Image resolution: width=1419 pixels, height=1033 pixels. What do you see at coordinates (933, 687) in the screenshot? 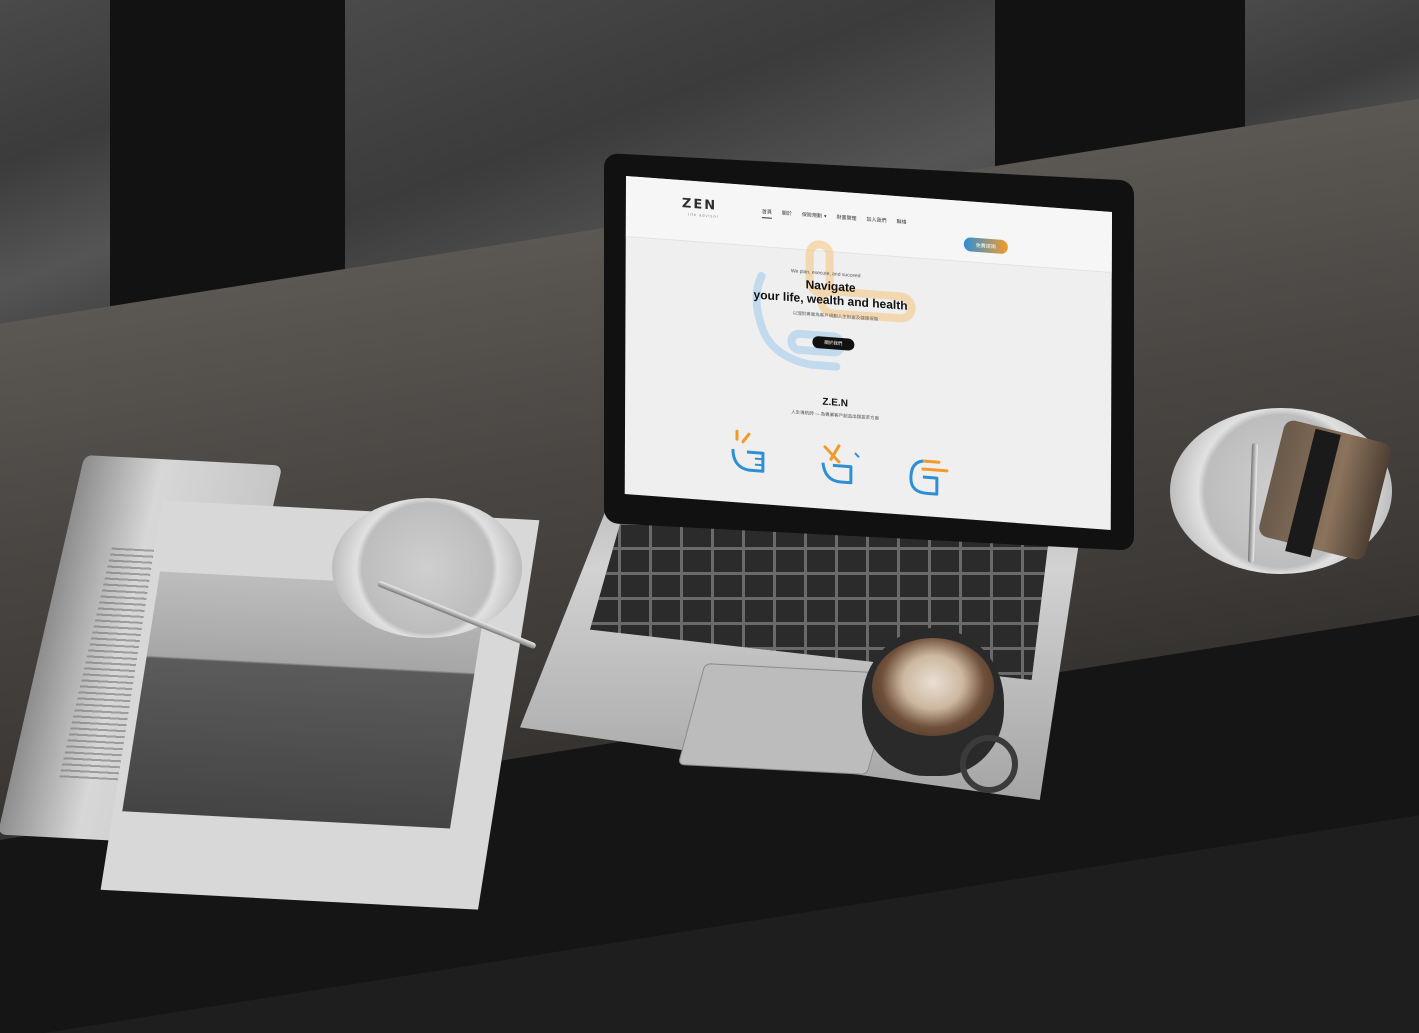
I see `latte-art` at bounding box center [933, 687].